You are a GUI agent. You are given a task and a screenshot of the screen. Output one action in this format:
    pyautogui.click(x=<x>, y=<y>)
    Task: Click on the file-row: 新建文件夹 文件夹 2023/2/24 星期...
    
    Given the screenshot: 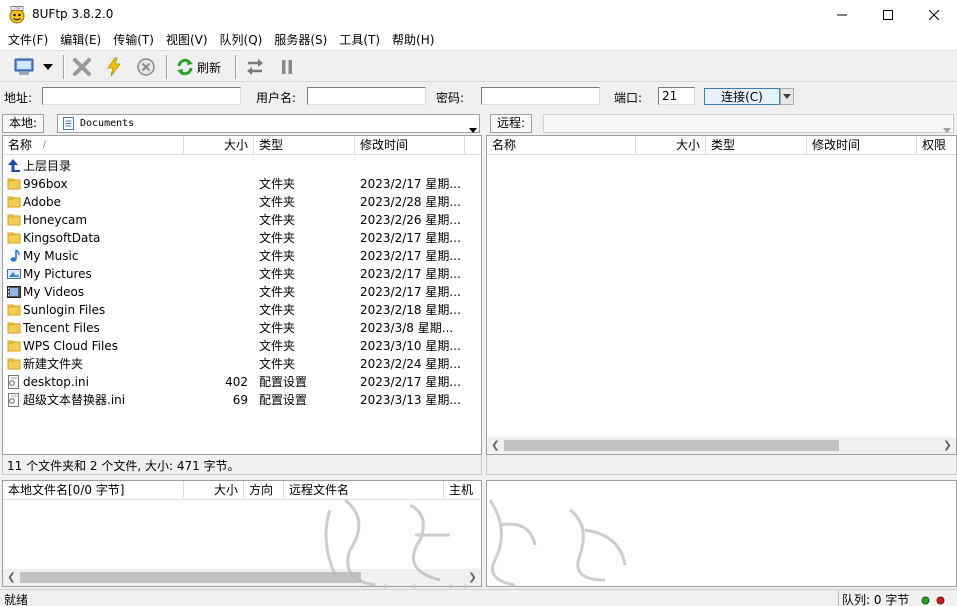 What is the action you would take?
    pyautogui.click(x=242, y=364)
    